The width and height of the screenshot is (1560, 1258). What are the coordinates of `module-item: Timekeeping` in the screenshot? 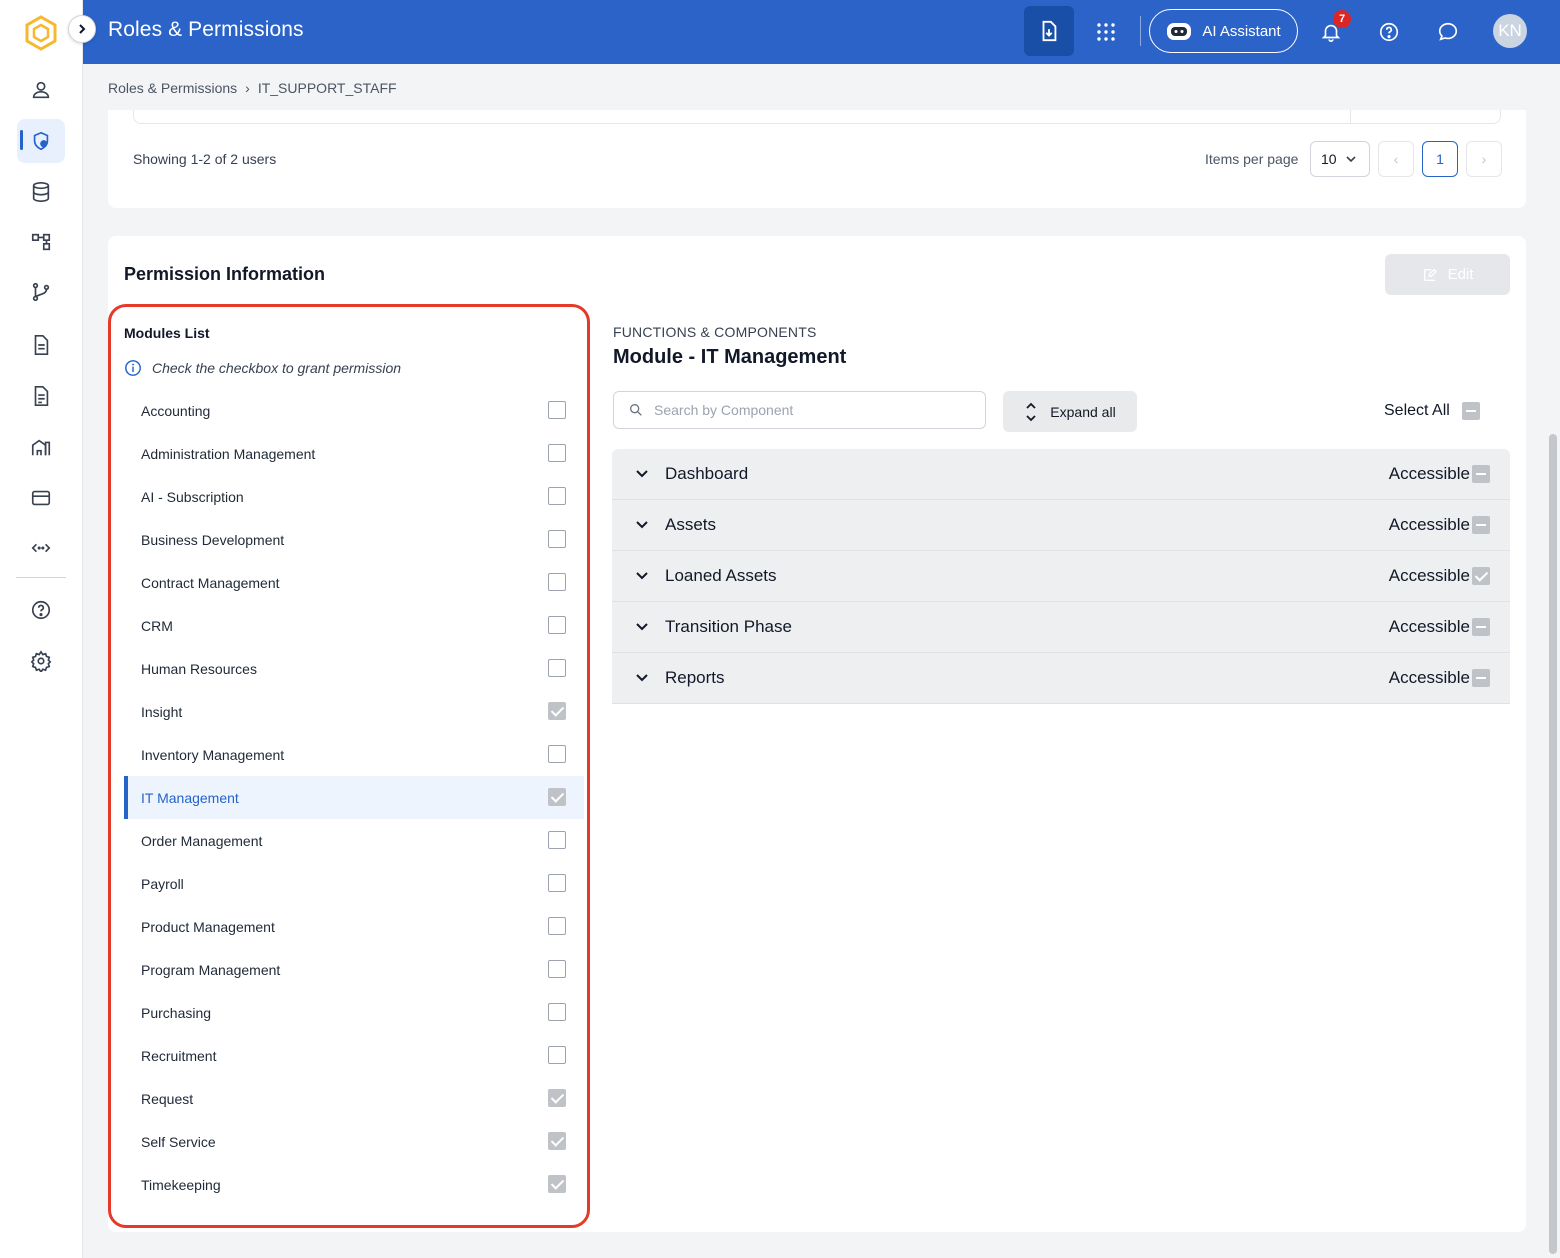 It's located at (354, 1184).